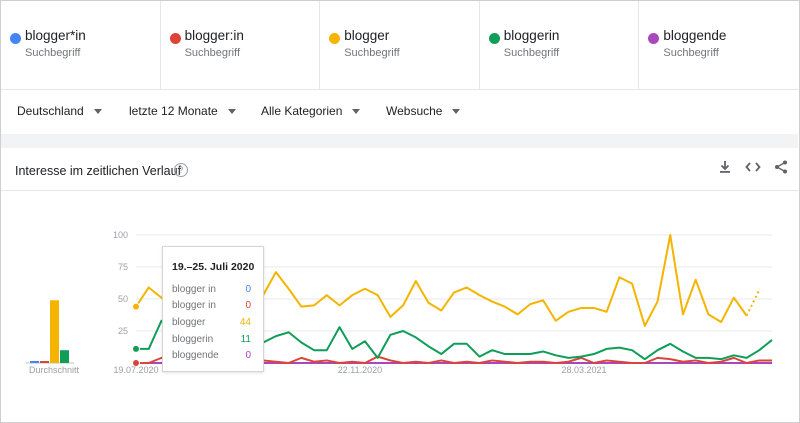 The width and height of the screenshot is (800, 423). What do you see at coordinates (123, 267) in the screenshot?
I see `y-tick-label: 75` at bounding box center [123, 267].